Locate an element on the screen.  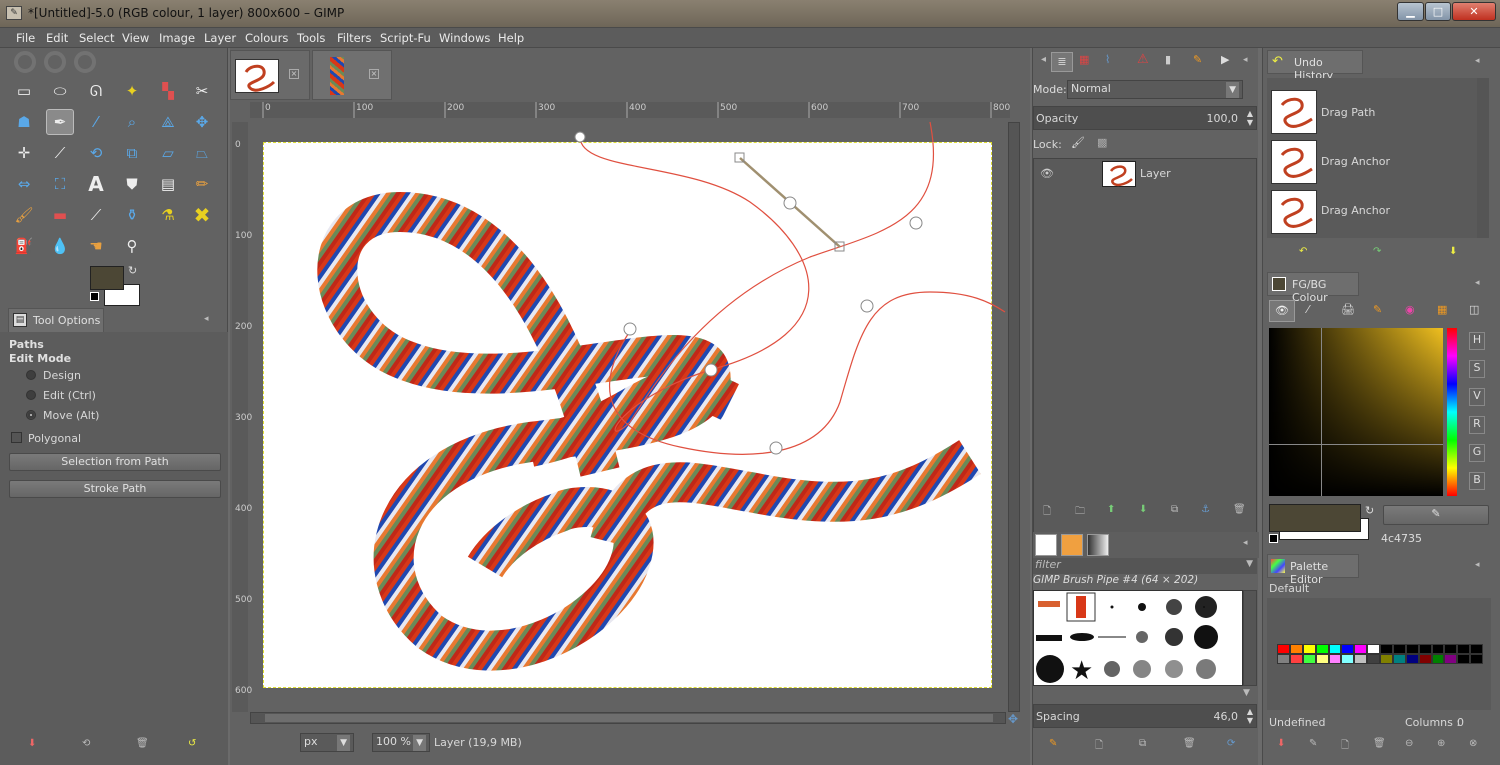
edit-brush-icon: ✎ is located at coordinates (1053, 743).